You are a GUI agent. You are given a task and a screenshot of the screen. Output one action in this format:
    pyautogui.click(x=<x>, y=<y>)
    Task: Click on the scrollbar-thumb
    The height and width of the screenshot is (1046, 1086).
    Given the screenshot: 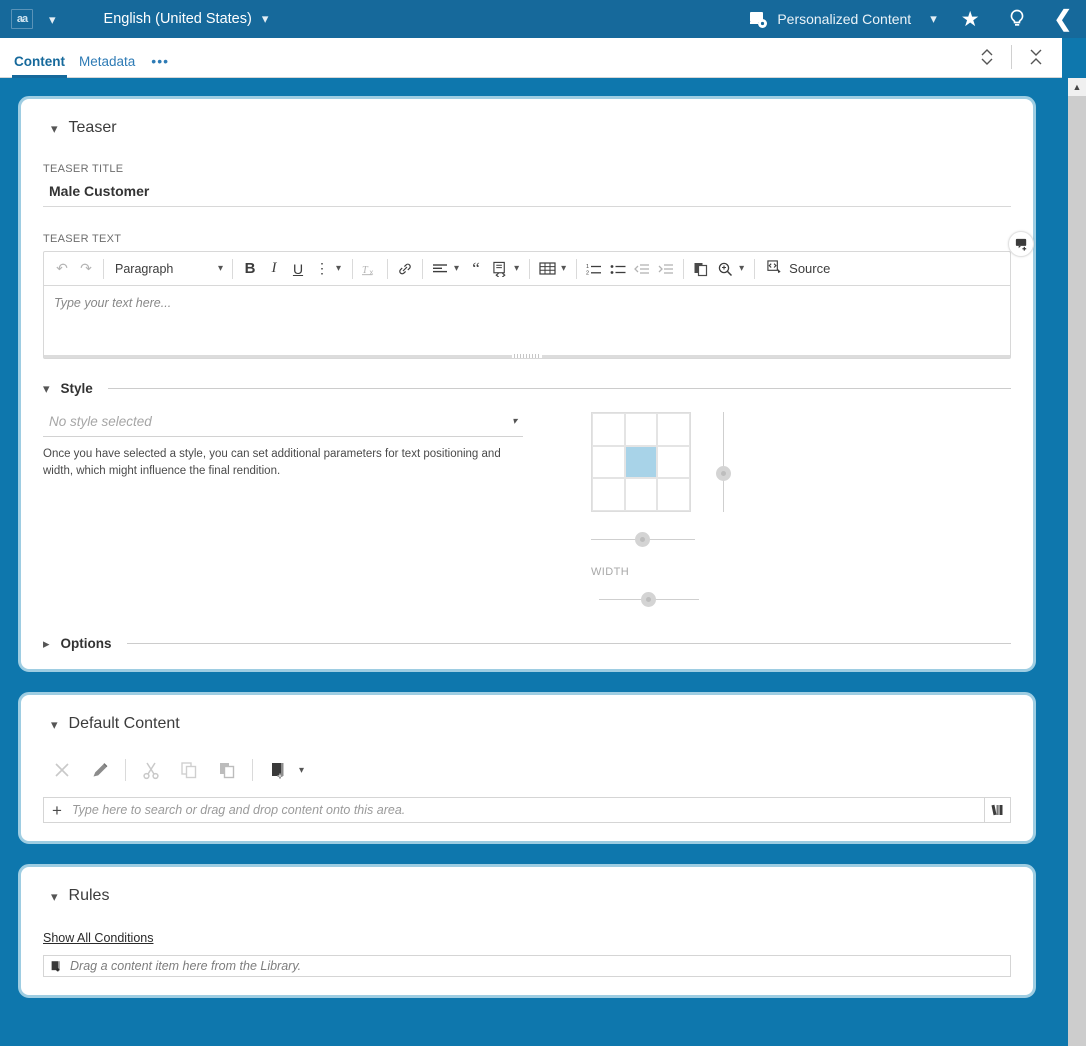 What is the action you would take?
    pyautogui.click(x=1077, y=246)
    